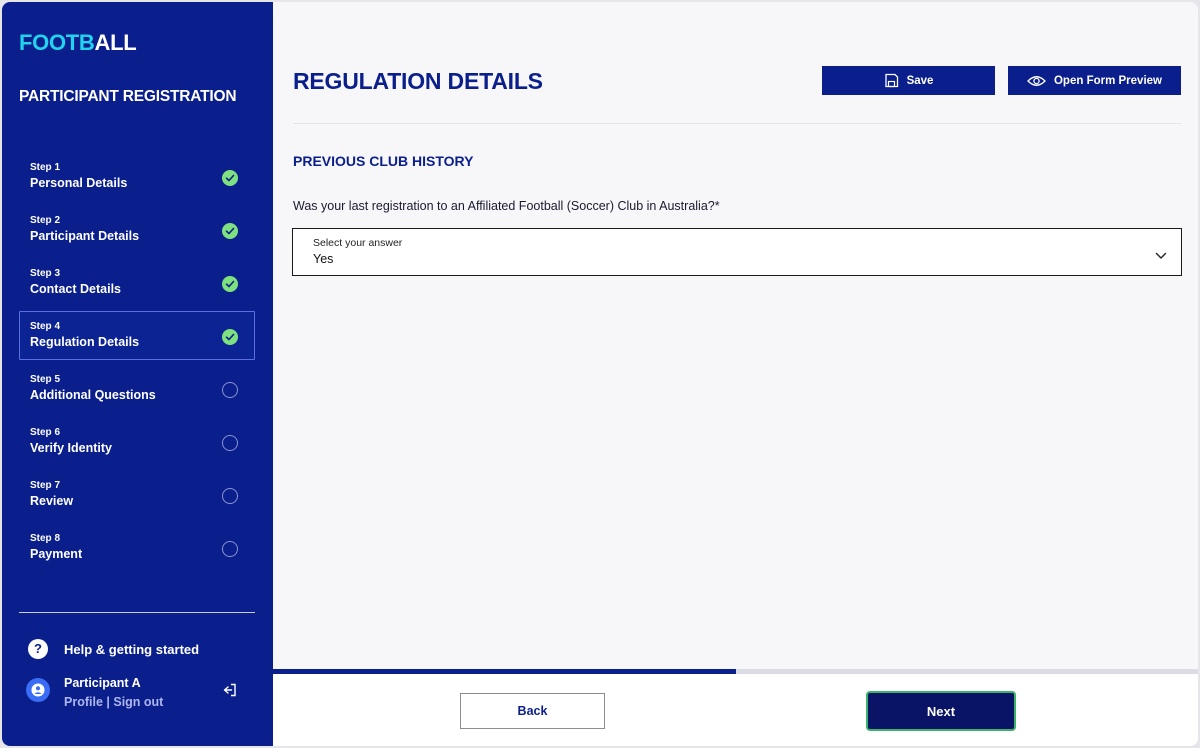 Image resolution: width=1200 pixels, height=748 pixels. I want to click on preview-label: Open Form Preview, so click(1107, 80).